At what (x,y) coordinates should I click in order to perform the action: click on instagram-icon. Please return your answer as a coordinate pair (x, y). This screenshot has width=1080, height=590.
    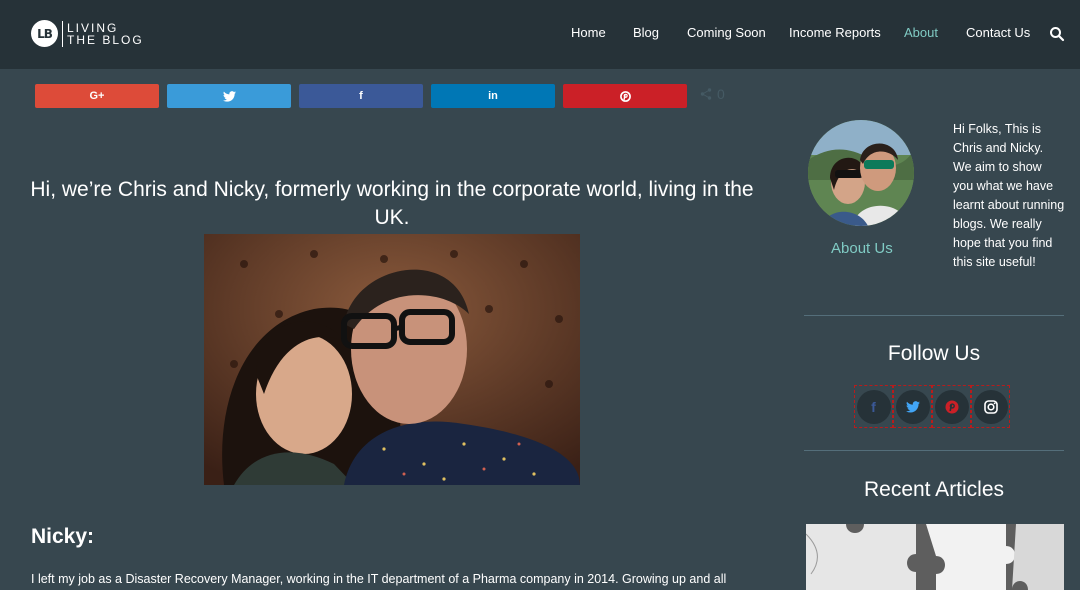
    Looking at the image, I should click on (990, 406).